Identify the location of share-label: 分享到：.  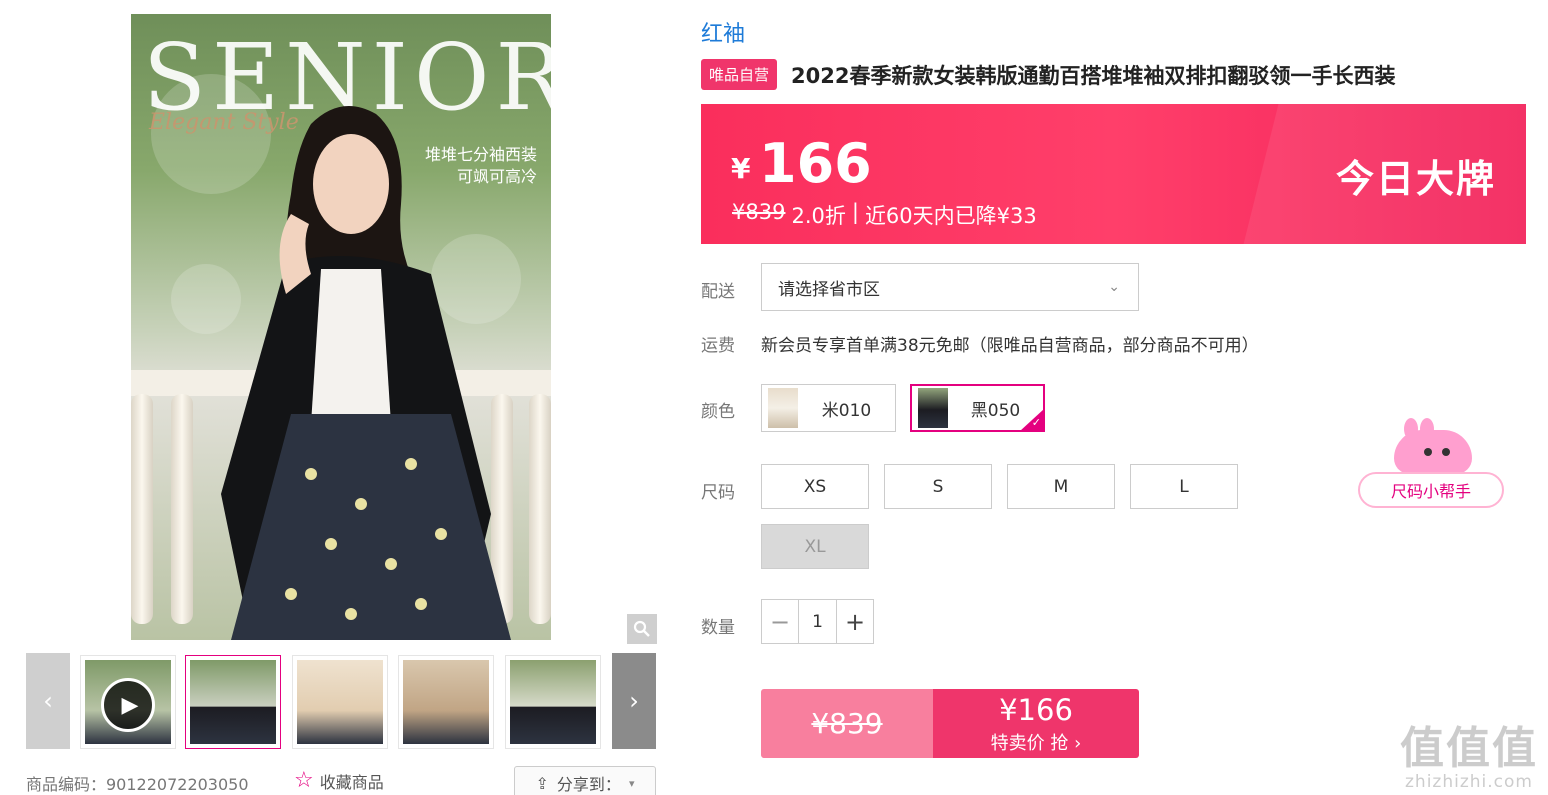
(588, 784).